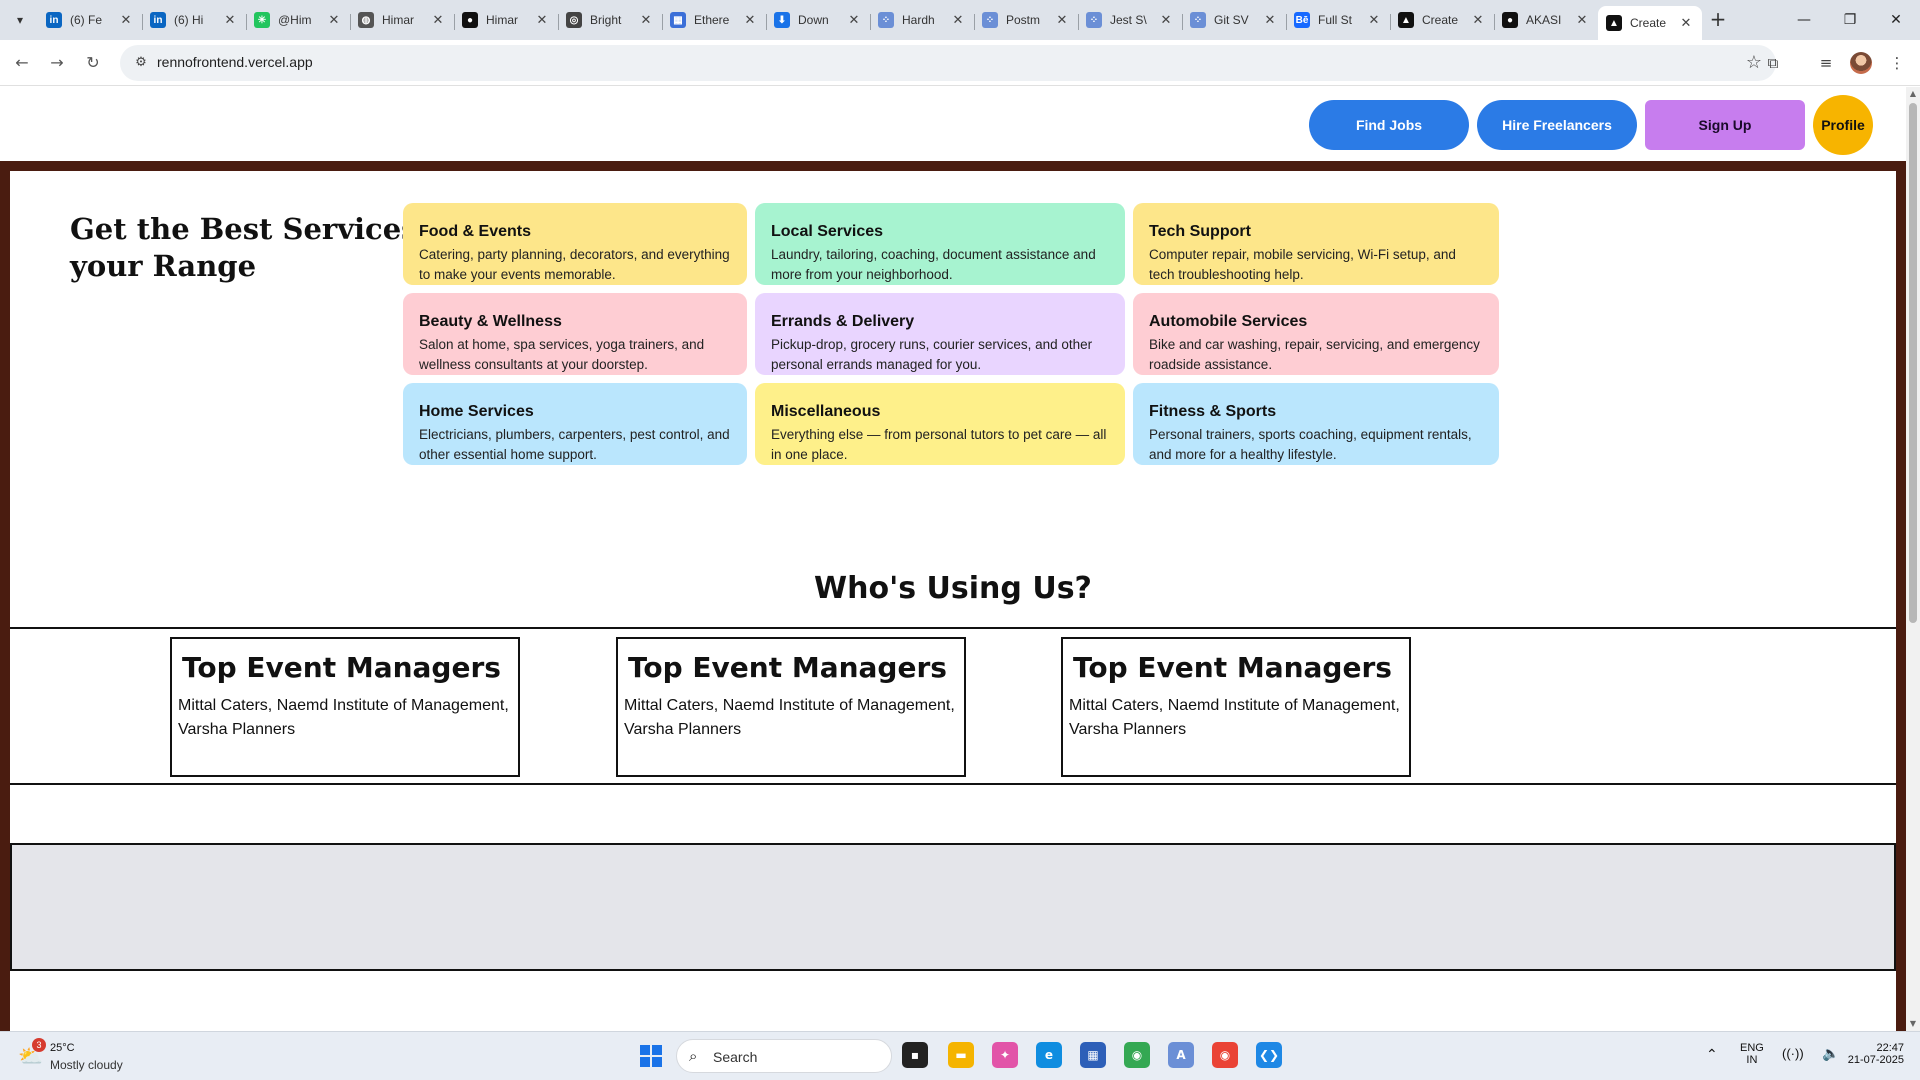  What do you see at coordinates (606, 20) in the screenshot?
I see `tab-title: Bright` at bounding box center [606, 20].